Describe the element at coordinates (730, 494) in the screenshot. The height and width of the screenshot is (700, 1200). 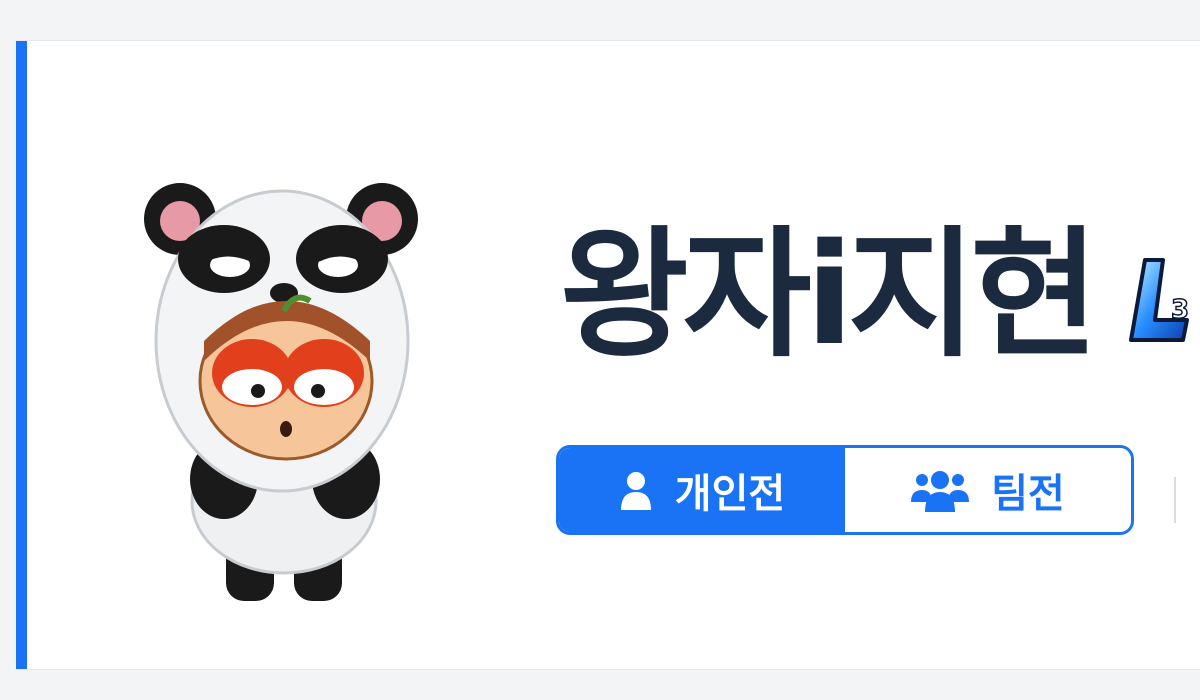
I see `solo-mode-label: 개인전` at that location.